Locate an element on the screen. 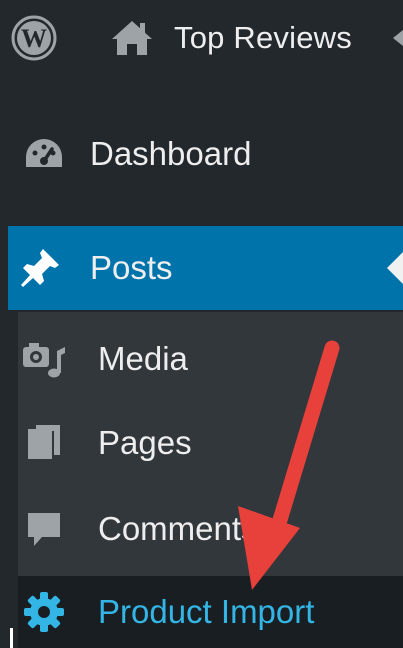  site-title: Top Reviews is located at coordinates (263, 37).